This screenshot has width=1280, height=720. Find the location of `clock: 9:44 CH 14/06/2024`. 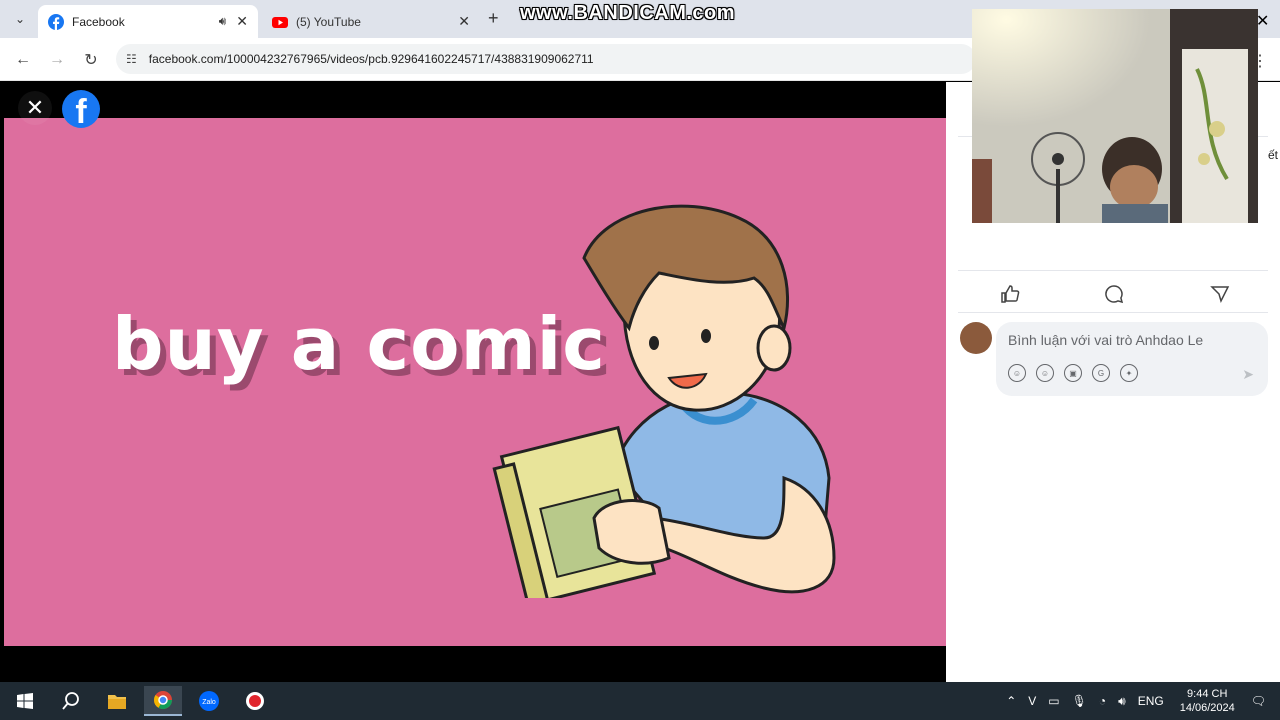

clock: 9:44 CH 14/06/2024 is located at coordinates (1207, 701).